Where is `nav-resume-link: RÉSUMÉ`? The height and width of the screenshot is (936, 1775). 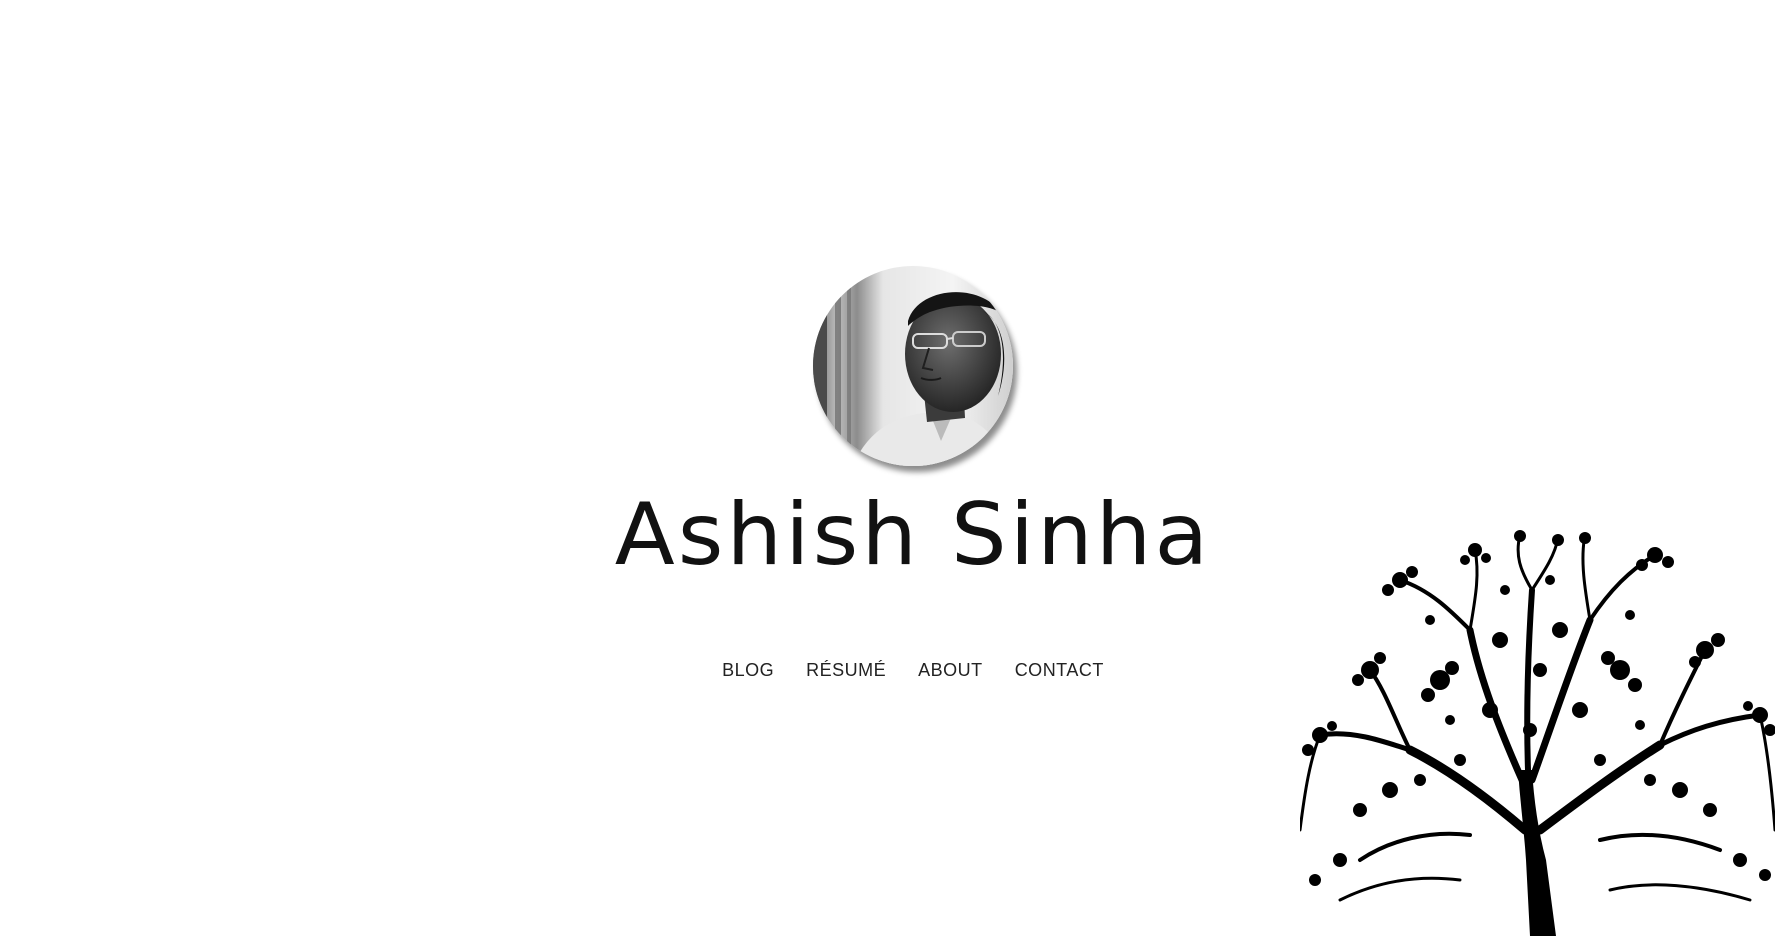 nav-resume-link: RÉSUMÉ is located at coordinates (846, 670).